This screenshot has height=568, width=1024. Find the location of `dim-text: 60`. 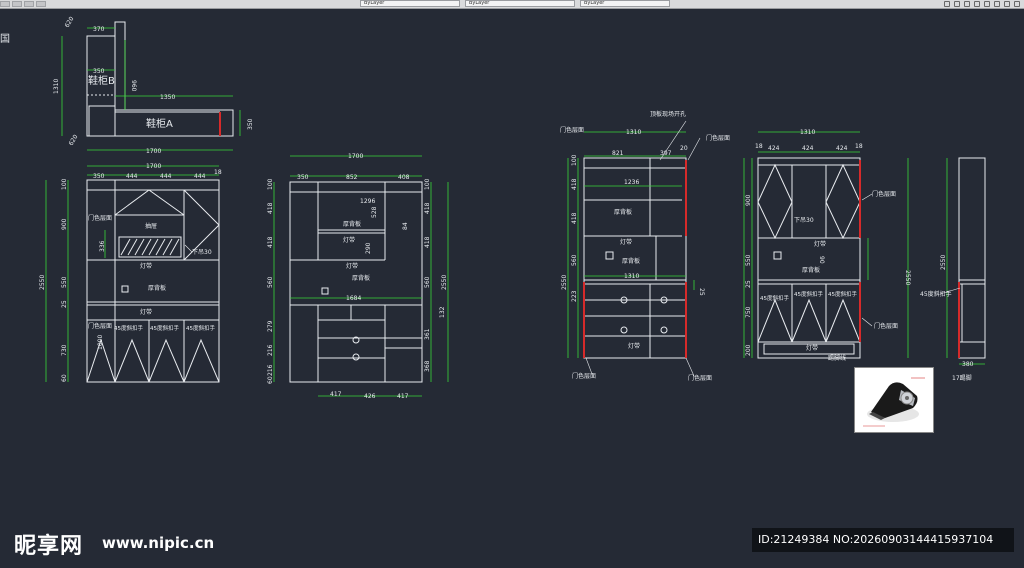

dim-text: 60 is located at coordinates (270, 380).